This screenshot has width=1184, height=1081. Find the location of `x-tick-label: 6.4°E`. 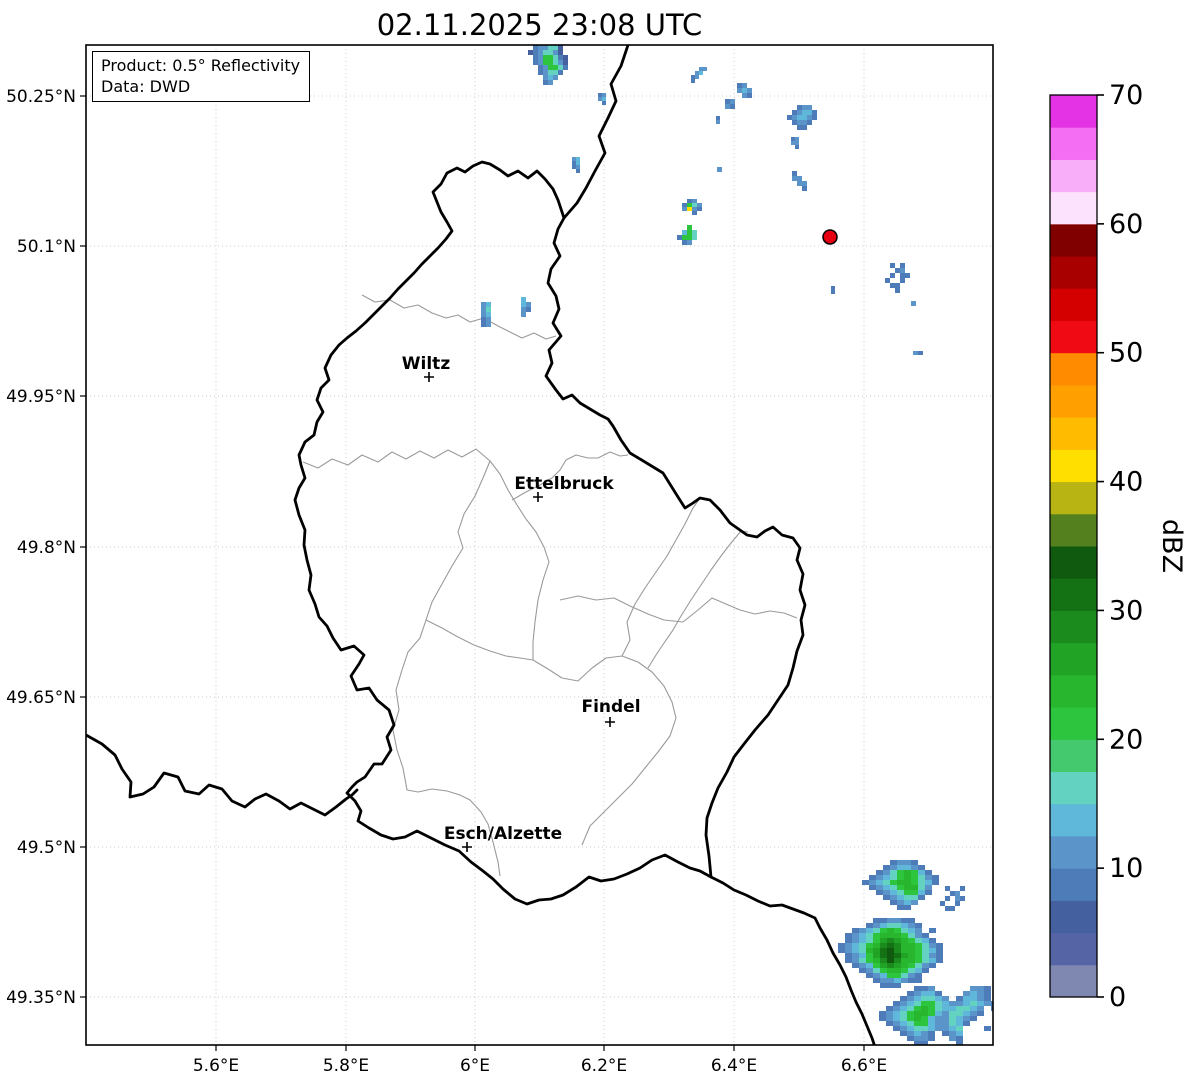

x-tick-label: 6.4°E is located at coordinates (734, 1066).